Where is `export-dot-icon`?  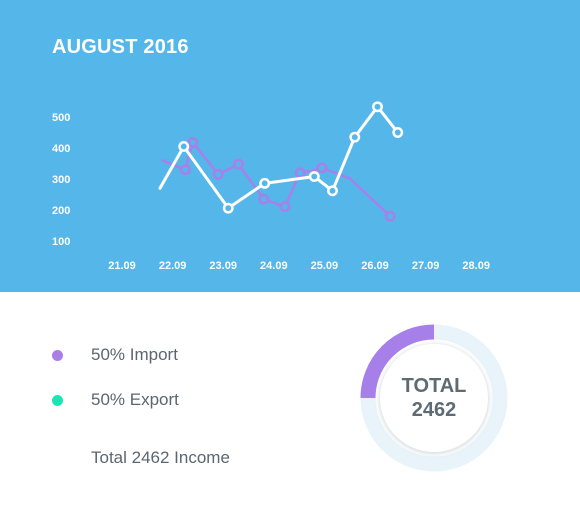
export-dot-icon is located at coordinates (57, 400).